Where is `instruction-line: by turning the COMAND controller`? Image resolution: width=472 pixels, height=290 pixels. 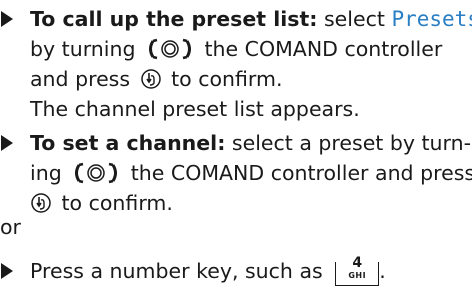
instruction-line: by turning the COMAND controller is located at coordinates (250, 49).